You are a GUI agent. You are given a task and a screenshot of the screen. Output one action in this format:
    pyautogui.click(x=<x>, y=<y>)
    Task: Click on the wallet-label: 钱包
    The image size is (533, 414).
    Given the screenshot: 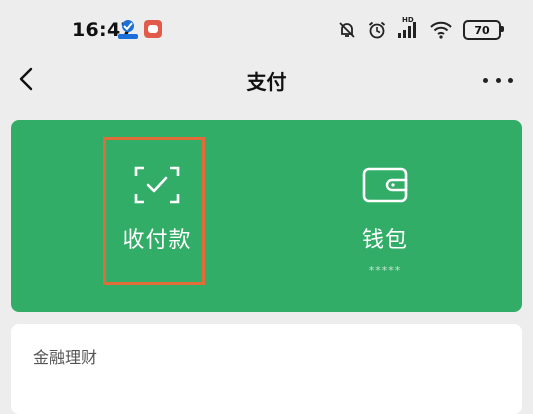 What is the action you would take?
    pyautogui.click(x=384, y=240)
    